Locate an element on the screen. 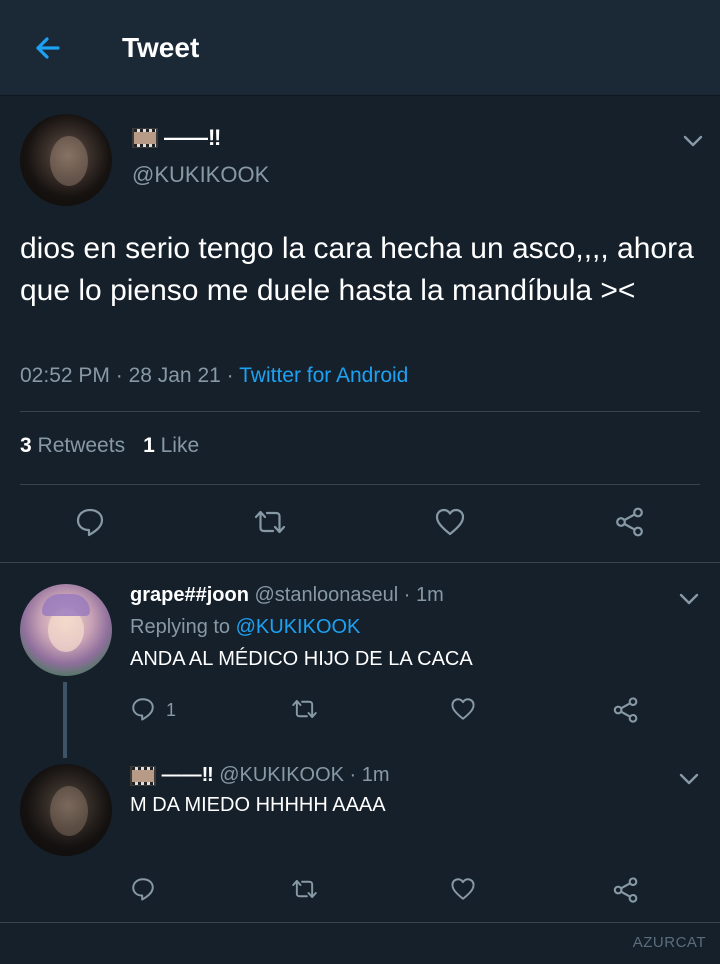 The height and width of the screenshot is (964, 720). top-app-bar: Tweet is located at coordinates (360, 48).